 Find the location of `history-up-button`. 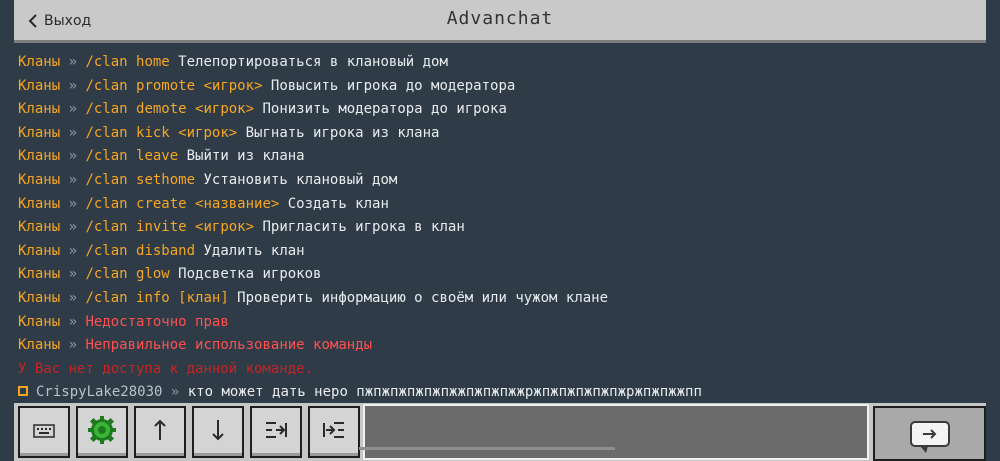

history-up-button is located at coordinates (160, 432).